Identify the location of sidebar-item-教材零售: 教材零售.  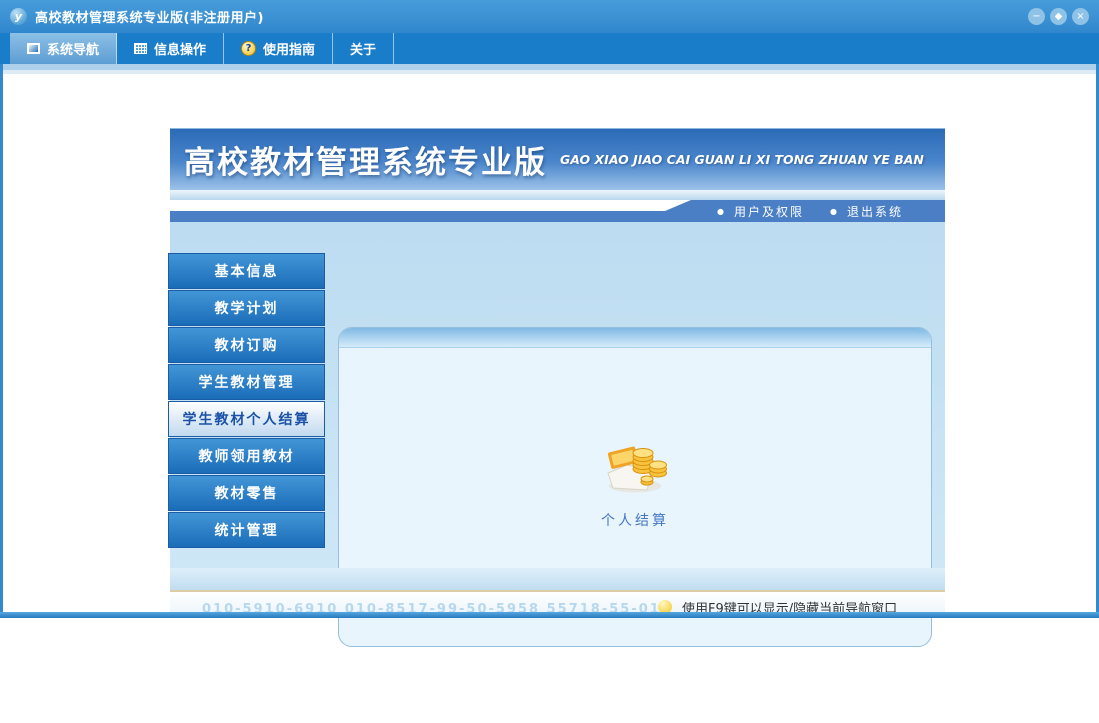
(246, 493).